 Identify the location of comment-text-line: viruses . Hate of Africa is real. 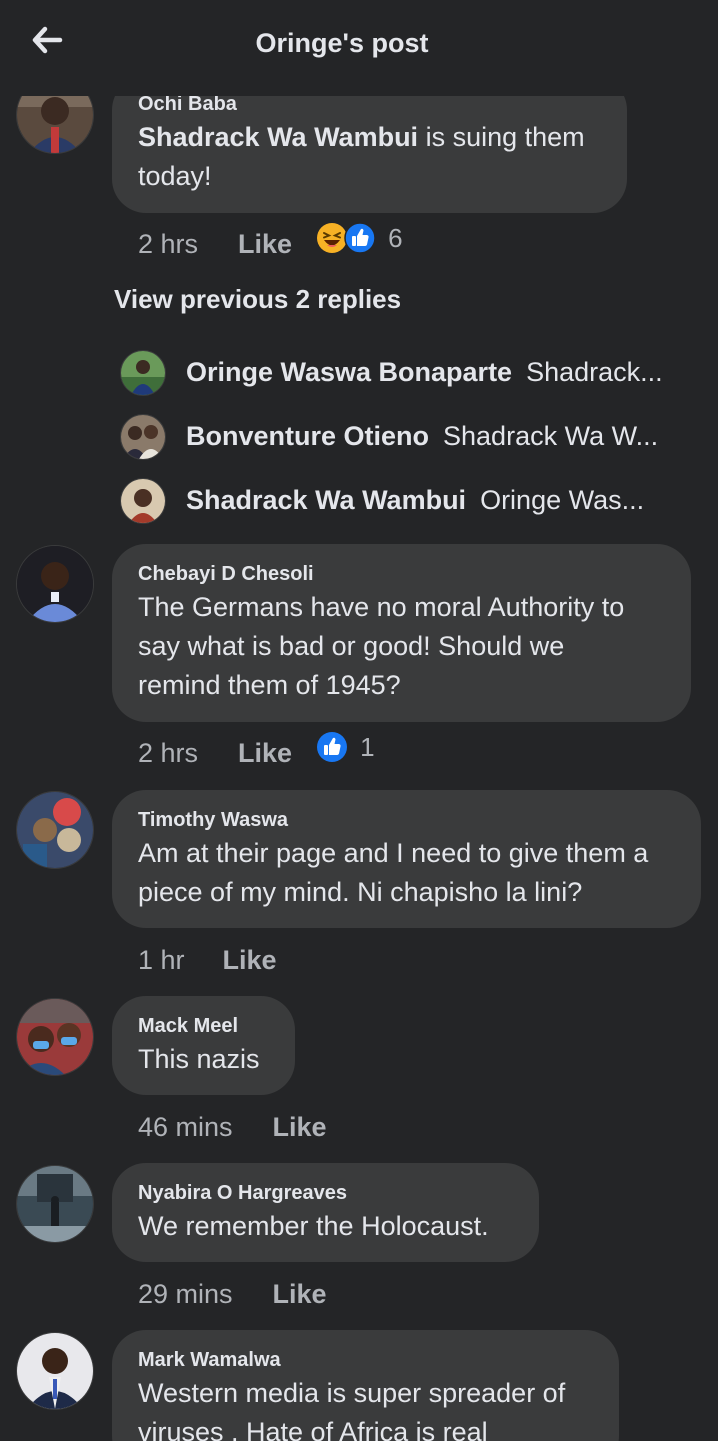
(313, 1429).